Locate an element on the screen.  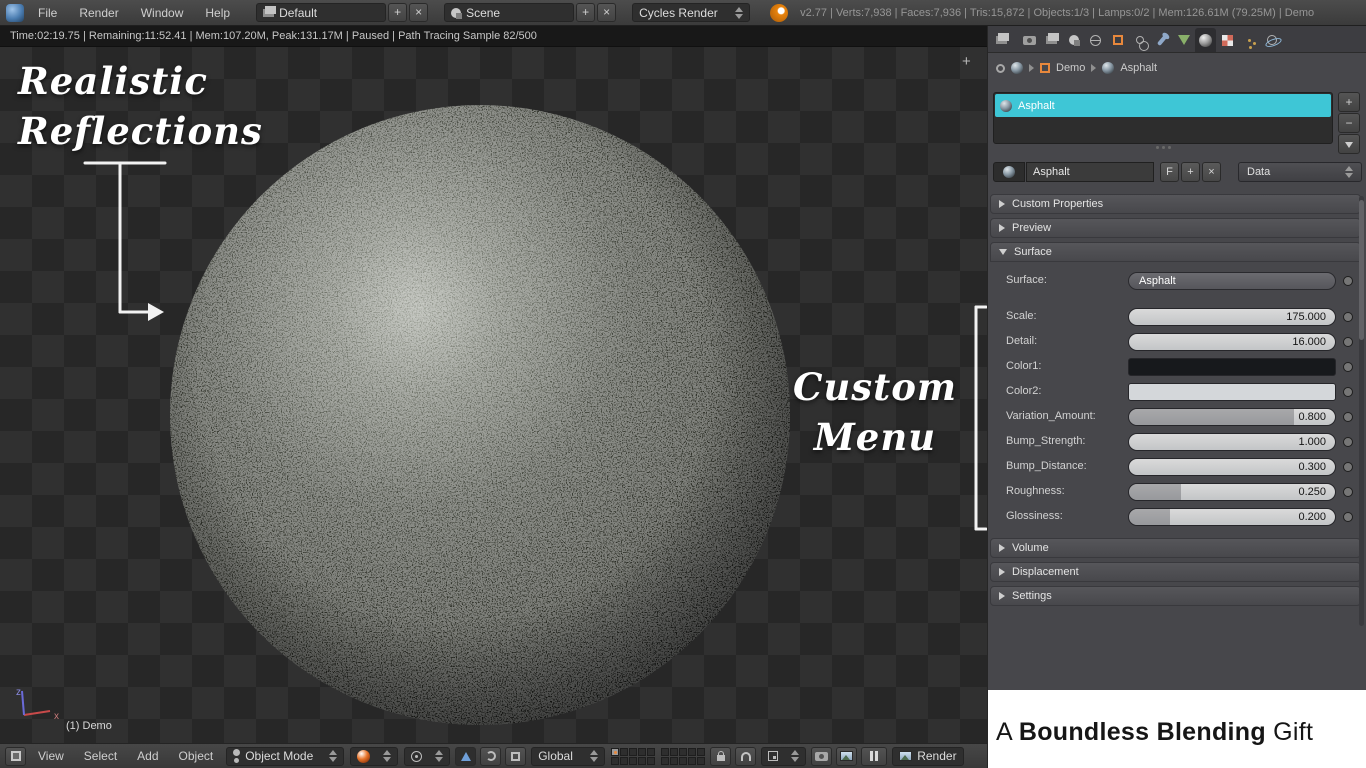
opengl-render-anim-button is located at coordinates (847, 756).